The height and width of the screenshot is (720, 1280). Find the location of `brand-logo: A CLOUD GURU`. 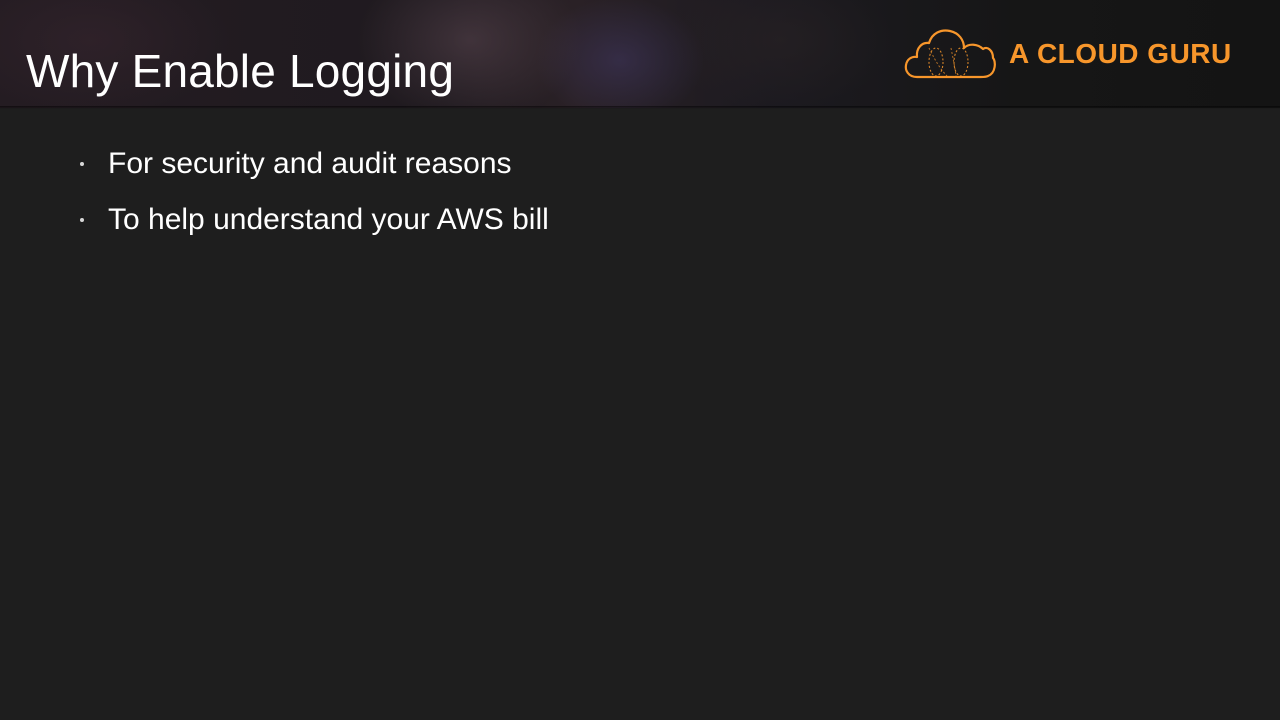

brand-logo: A CLOUD GURU is located at coordinates (1073, 55).